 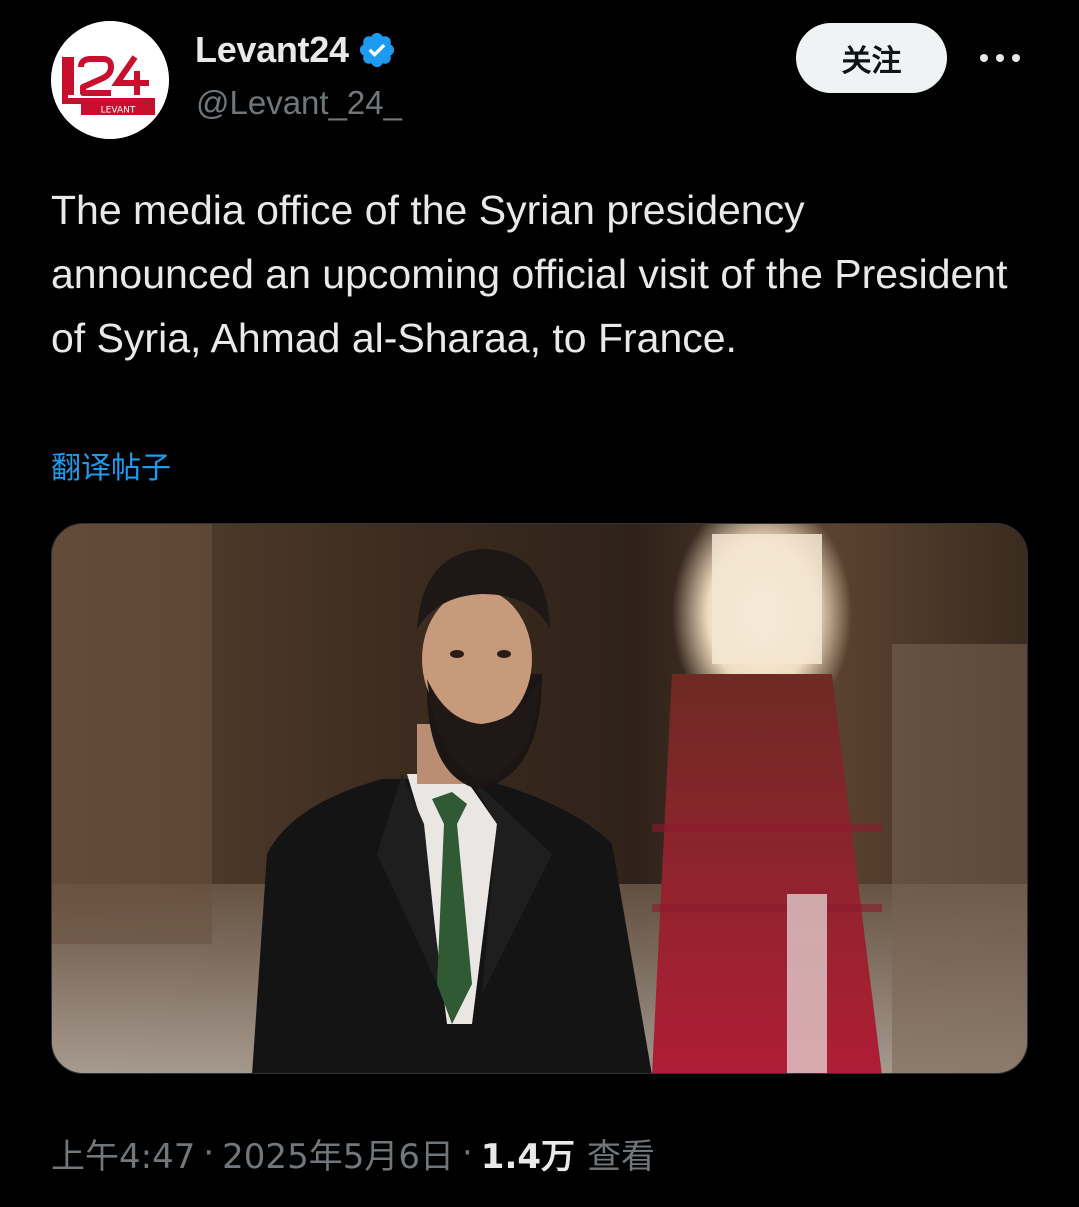 I want to click on verified-badge-icon, so click(x=376, y=50).